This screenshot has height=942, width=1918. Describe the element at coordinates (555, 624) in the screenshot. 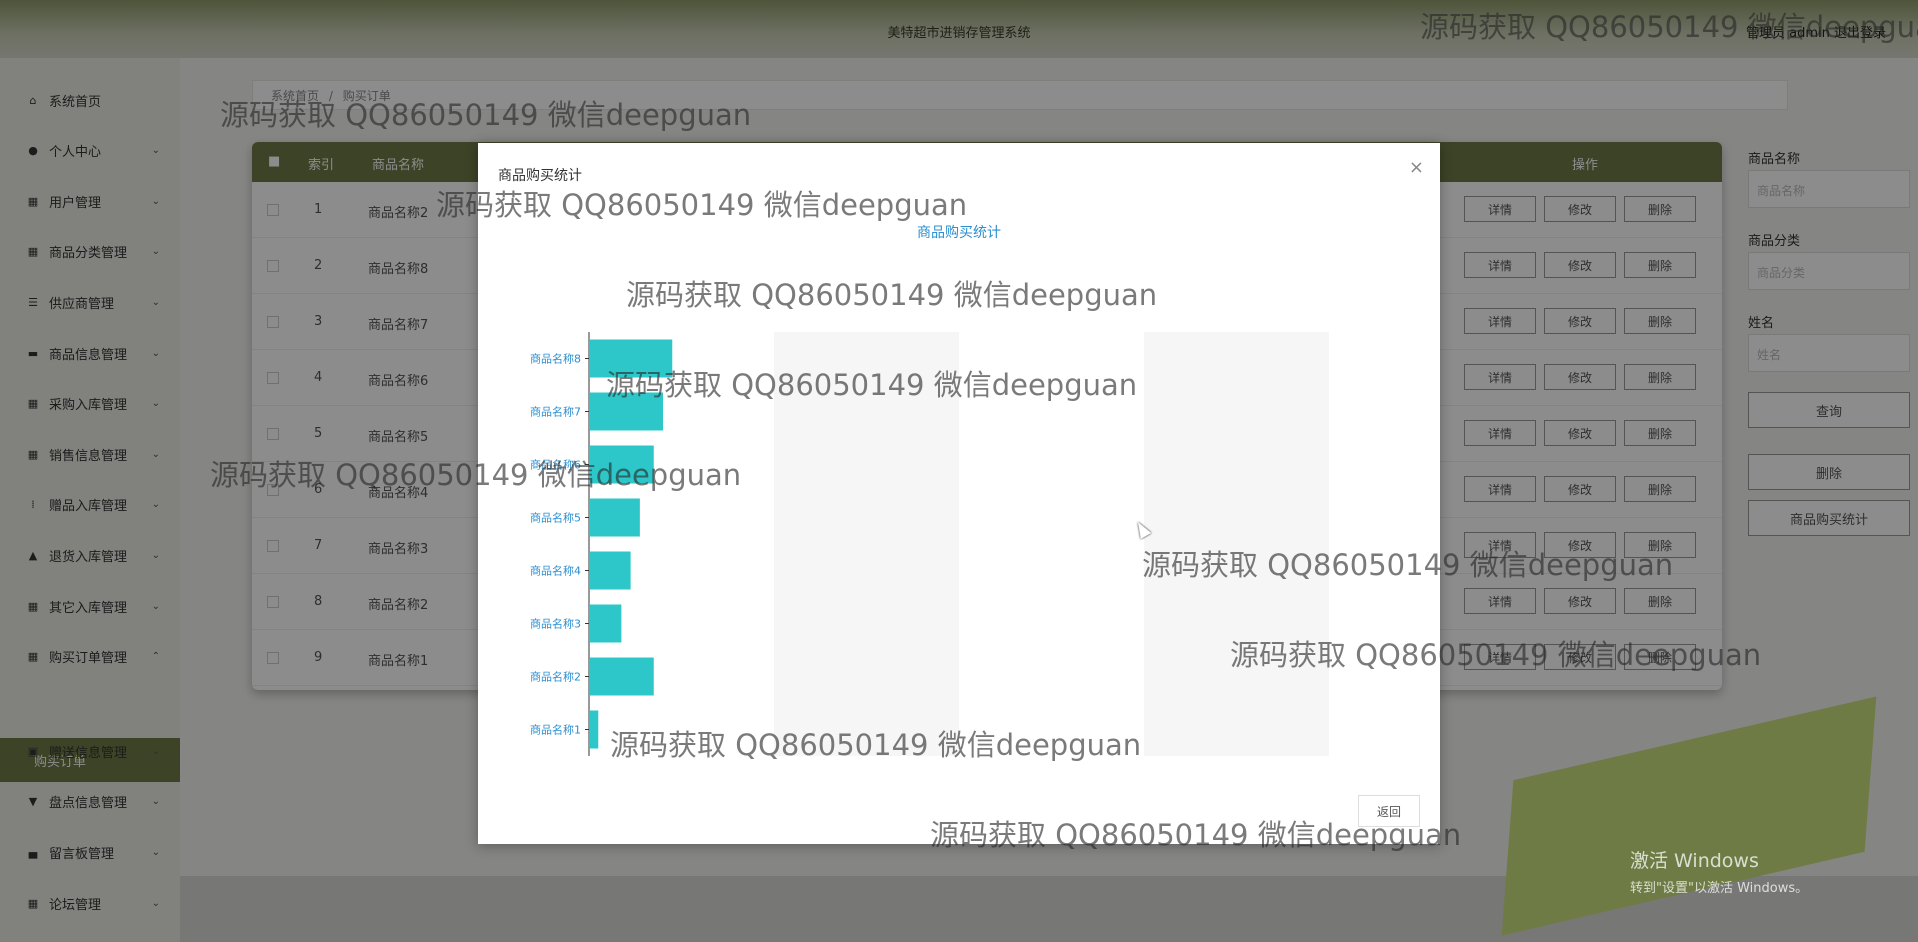

I see `category-label: 商品名称3` at that location.